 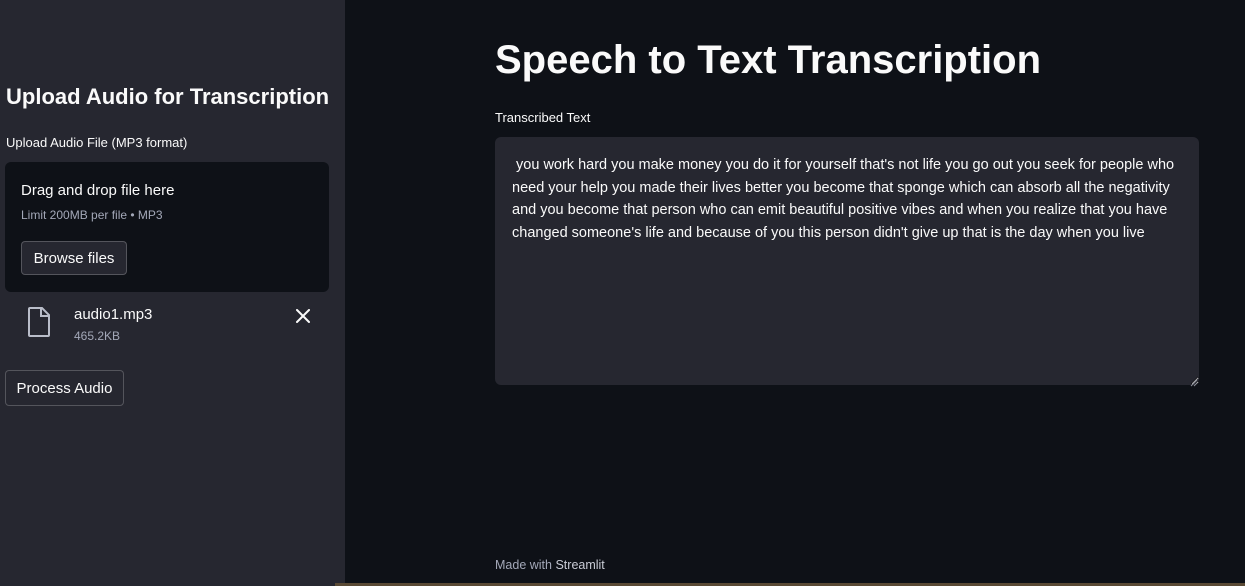 What do you see at coordinates (523, 565) in the screenshot?
I see `footer-prefix: Made with` at bounding box center [523, 565].